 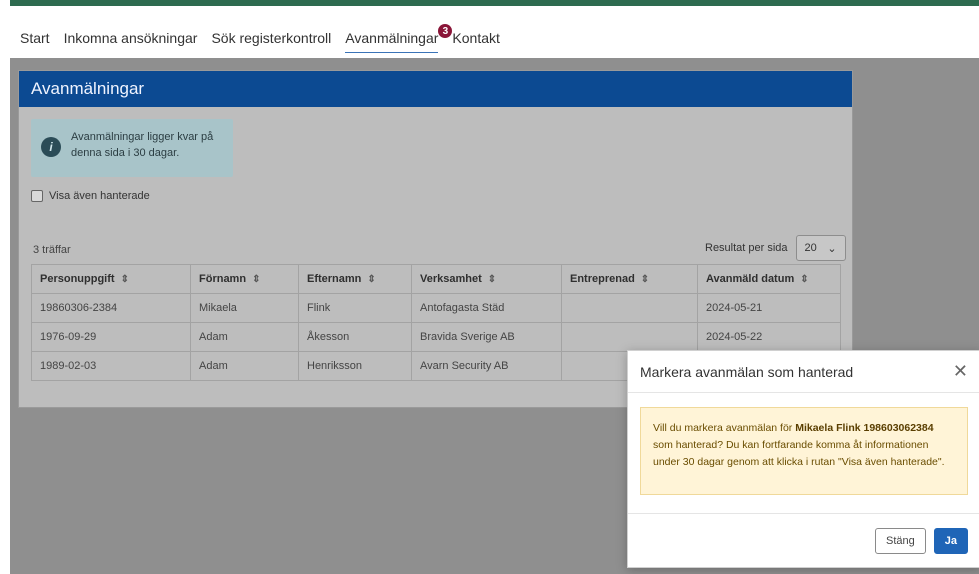 I want to click on nav-kontakt: Kontakt, so click(x=475, y=41).